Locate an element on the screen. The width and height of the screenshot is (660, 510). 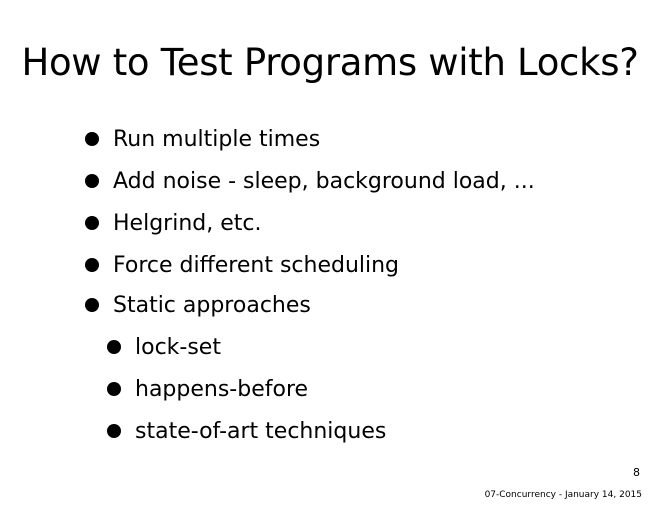
bullet-text: state-of-art techniques is located at coordinates (261, 431).